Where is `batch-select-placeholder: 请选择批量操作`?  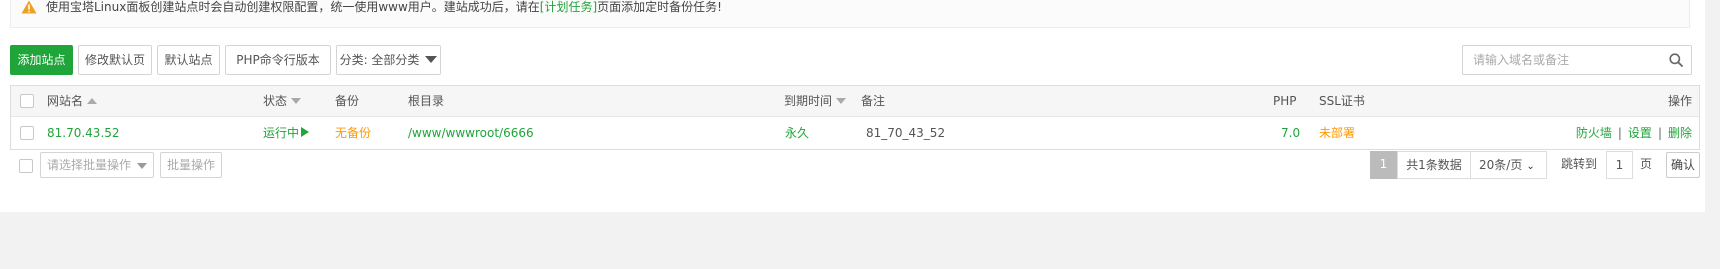
batch-select-placeholder: 请选择批量操作 is located at coordinates (89, 165).